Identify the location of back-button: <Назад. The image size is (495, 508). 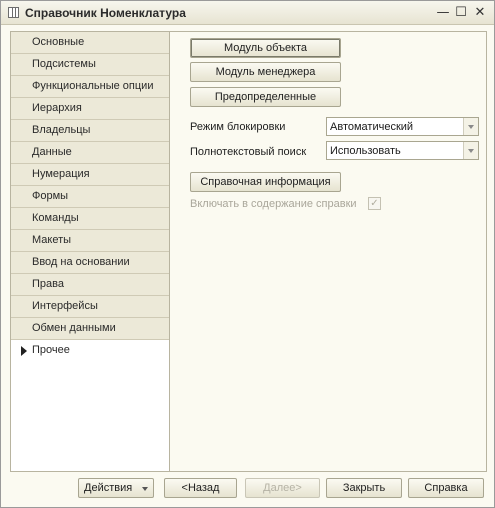
(200, 488).